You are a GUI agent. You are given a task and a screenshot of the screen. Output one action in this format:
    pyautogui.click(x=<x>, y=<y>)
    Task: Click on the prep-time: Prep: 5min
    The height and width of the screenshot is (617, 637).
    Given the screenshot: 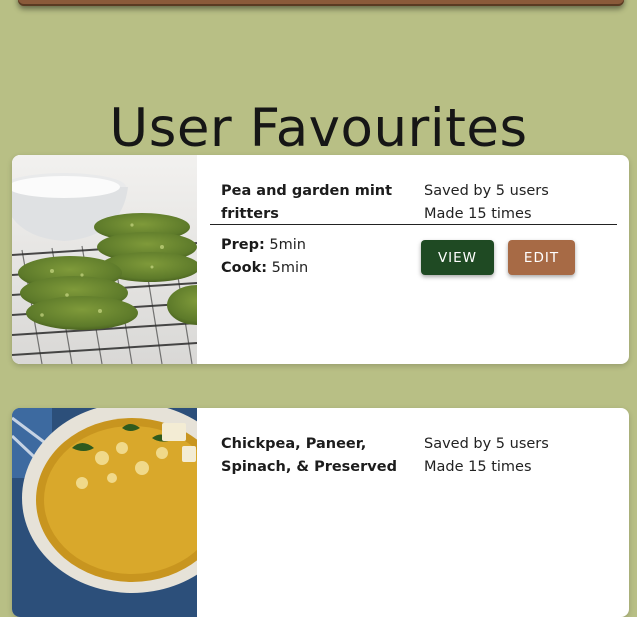 What is the action you would take?
    pyautogui.click(x=264, y=245)
    